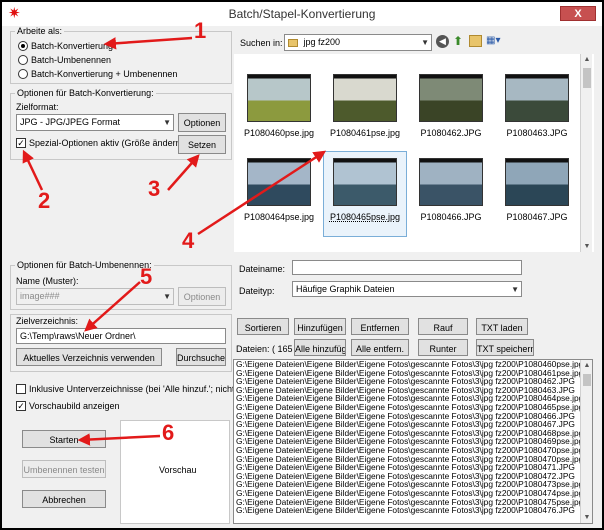  Describe the element at coordinates (586, 153) in the screenshot. I see `thumbnail-scrollbar: ▲ ▼` at that location.